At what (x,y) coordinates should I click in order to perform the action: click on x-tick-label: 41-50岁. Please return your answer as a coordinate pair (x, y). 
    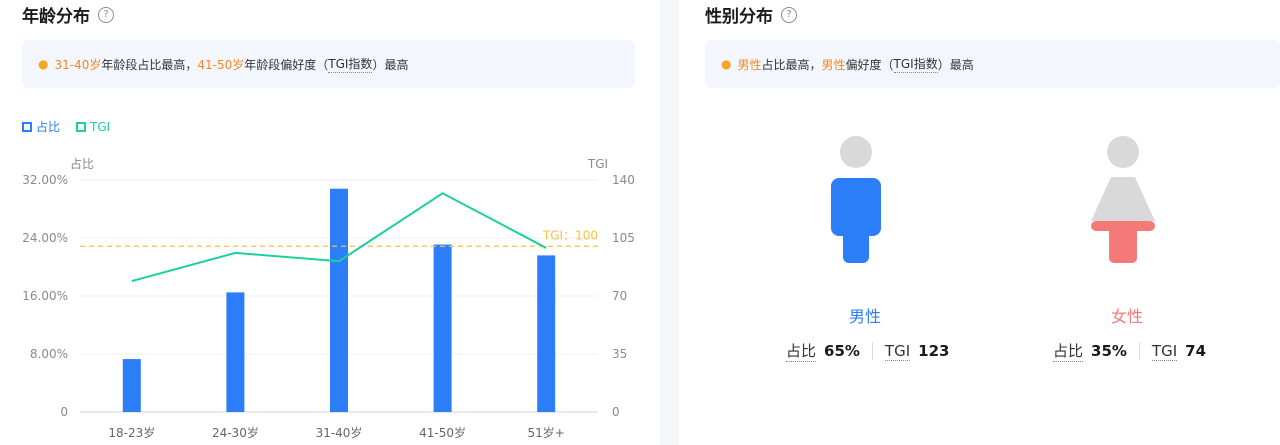
    Looking at the image, I should click on (442, 432).